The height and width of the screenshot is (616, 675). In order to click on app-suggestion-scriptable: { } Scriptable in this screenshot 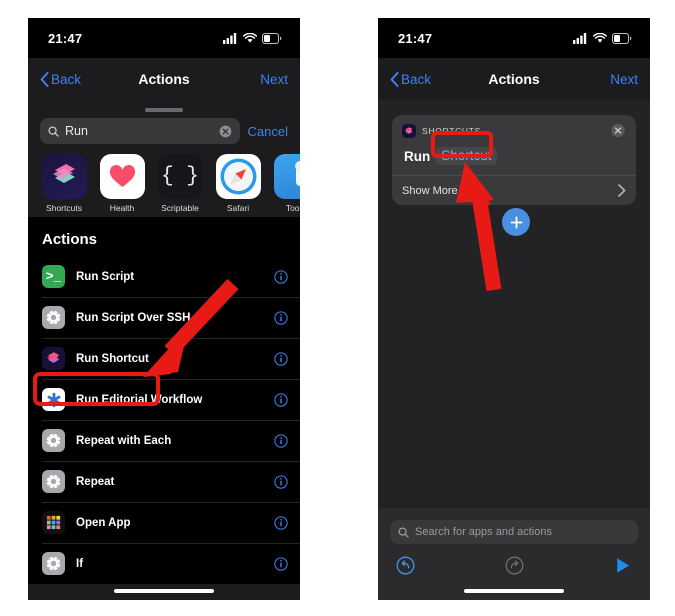, I will do `click(180, 183)`.